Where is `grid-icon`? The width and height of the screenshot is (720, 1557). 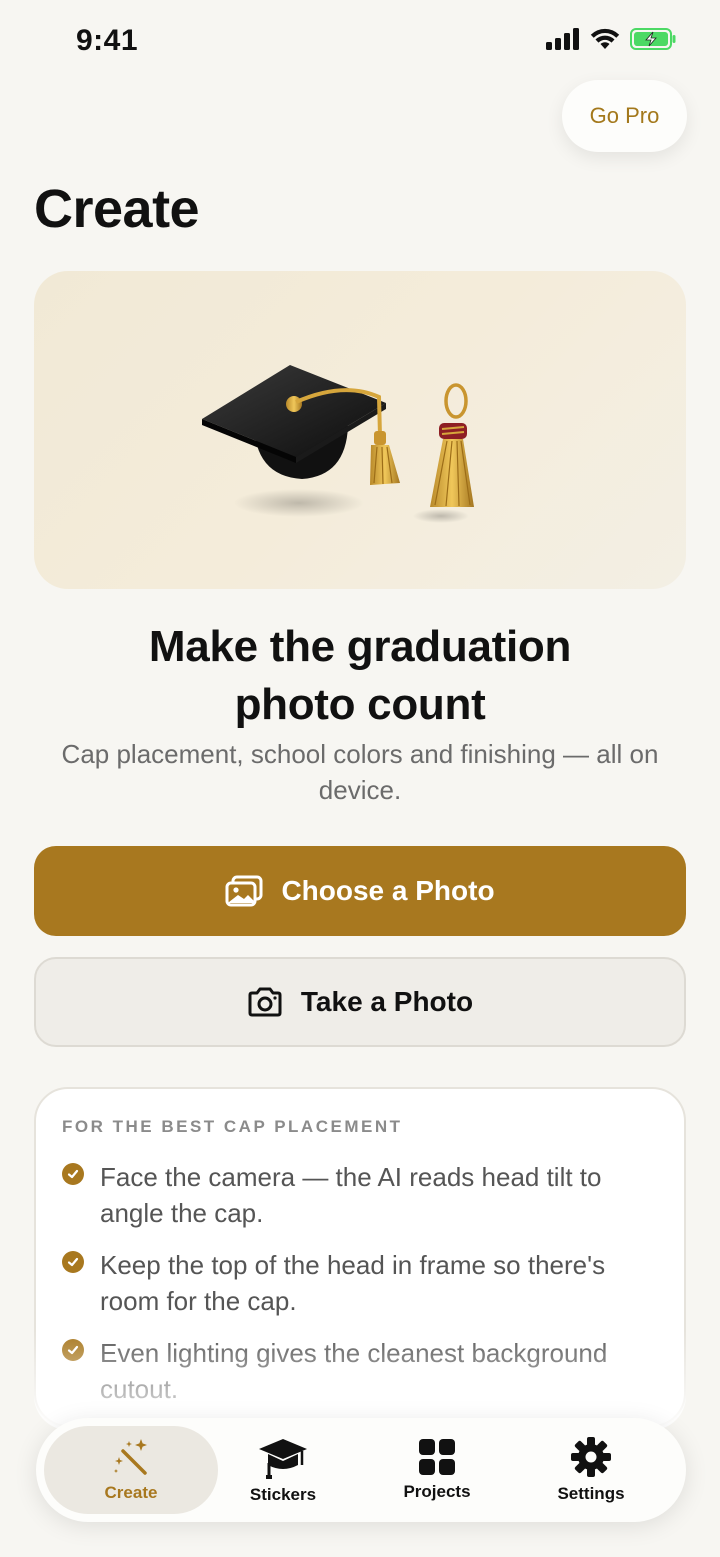
grid-icon is located at coordinates (437, 1457).